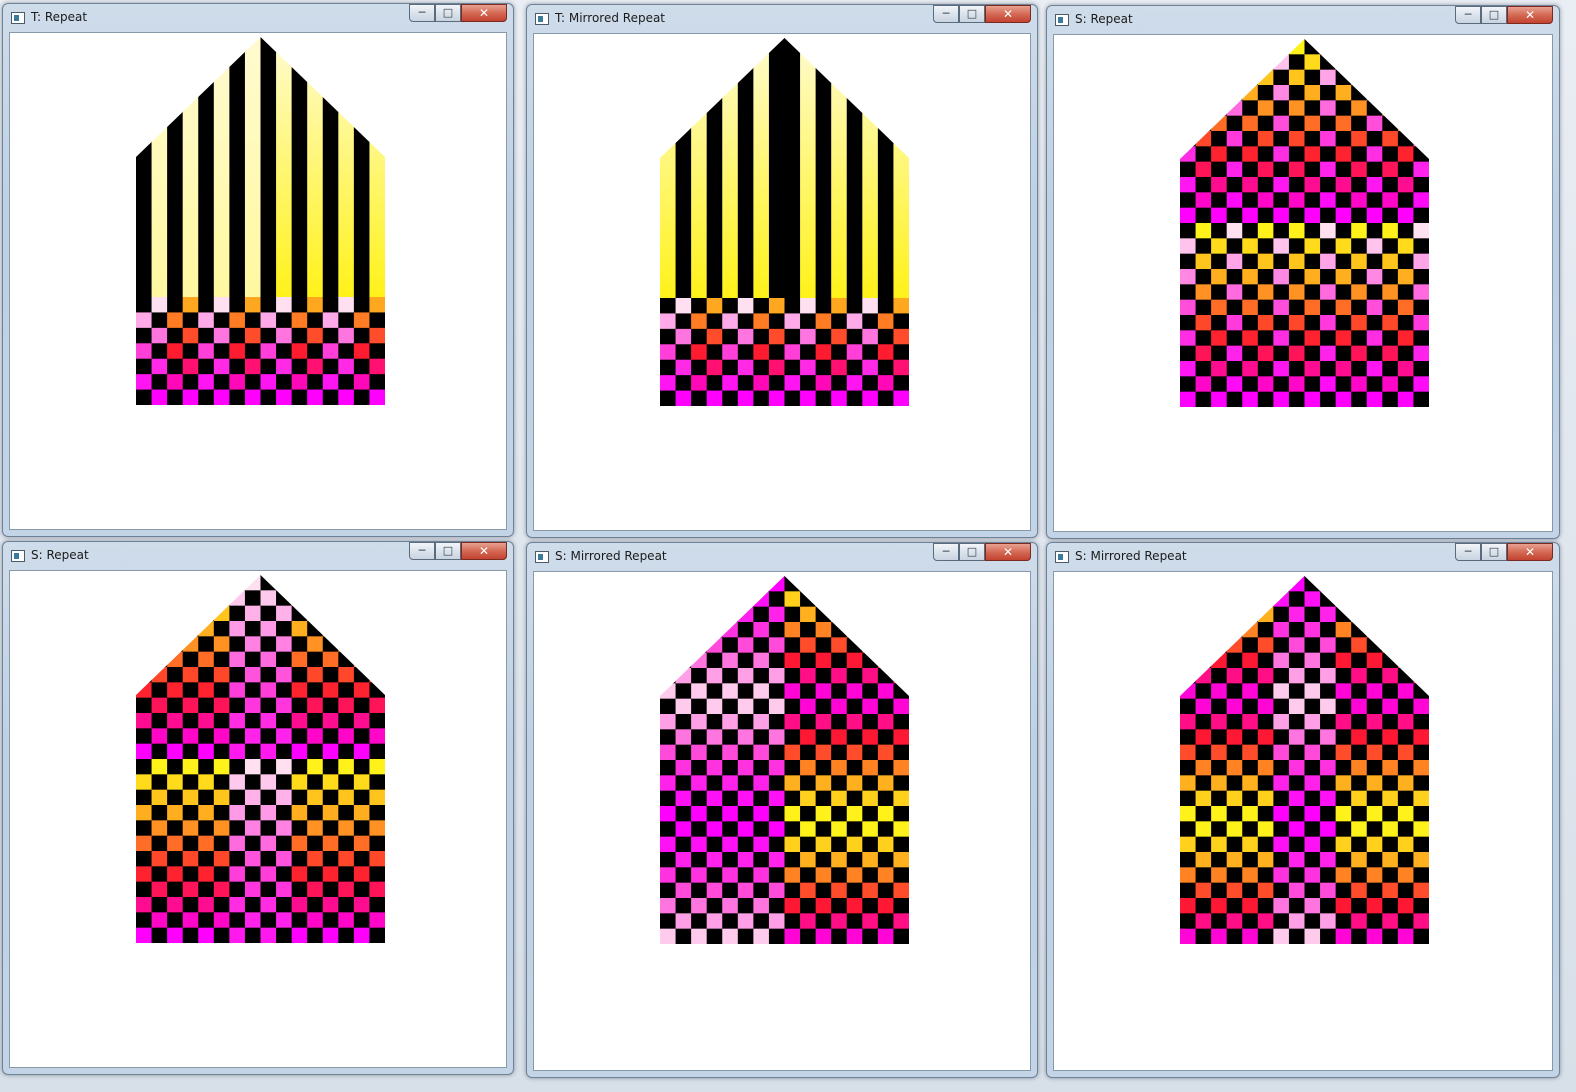  What do you see at coordinates (610, 18) in the screenshot?
I see `window-title: T: Mirrored Repeat` at bounding box center [610, 18].